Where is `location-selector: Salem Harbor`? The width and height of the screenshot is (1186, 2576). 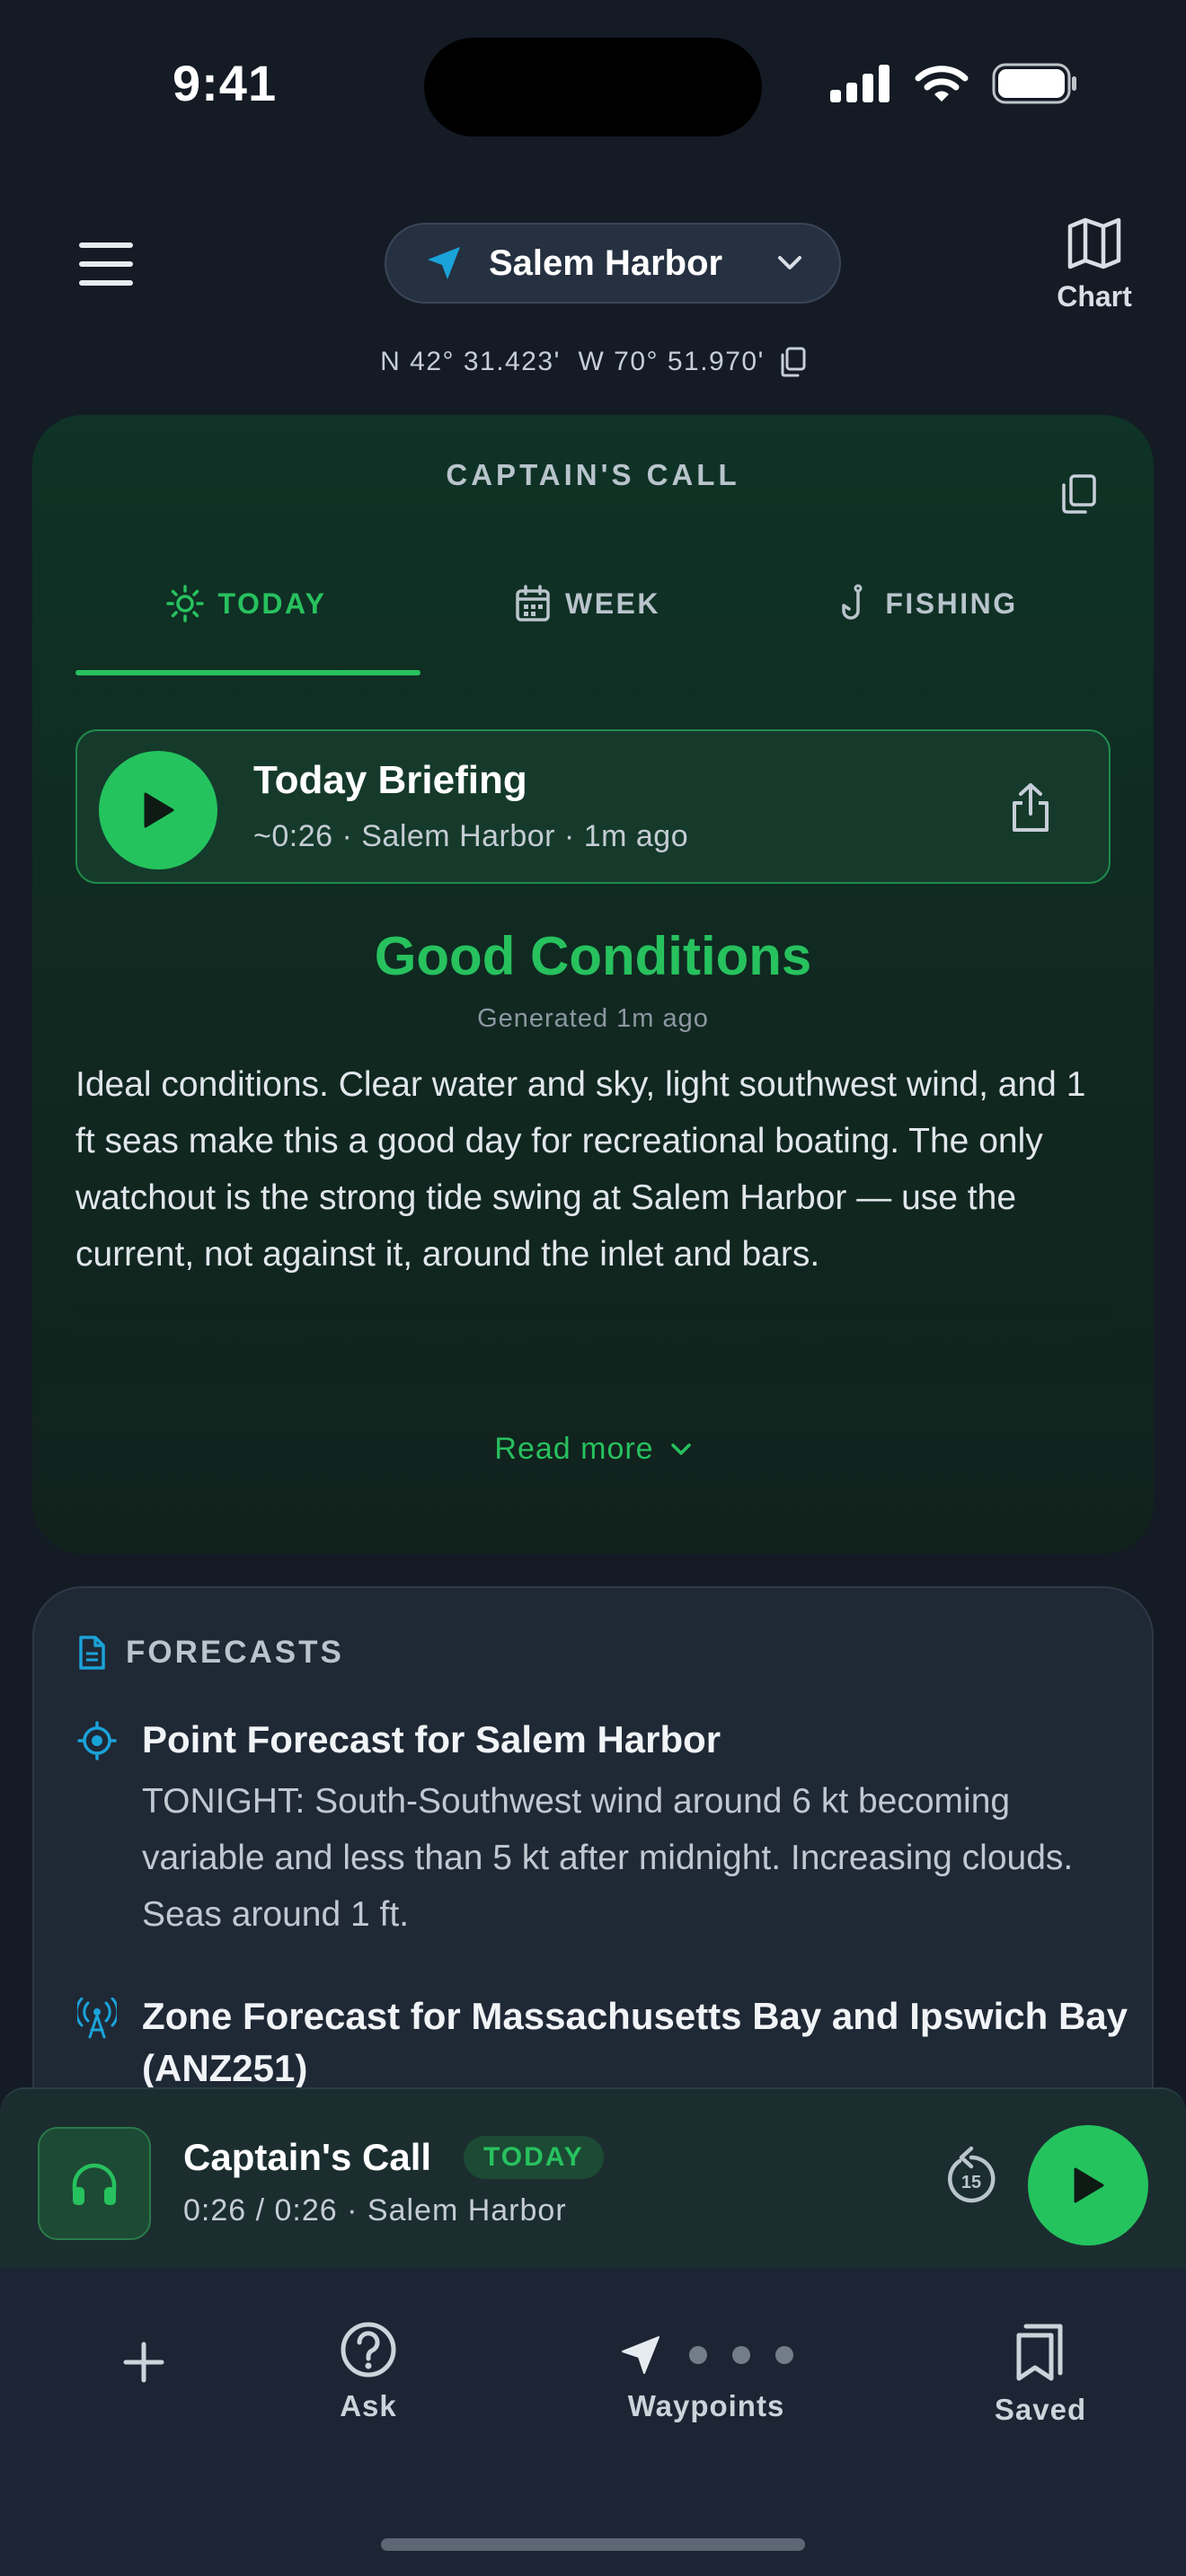 location-selector: Salem Harbor is located at coordinates (613, 263).